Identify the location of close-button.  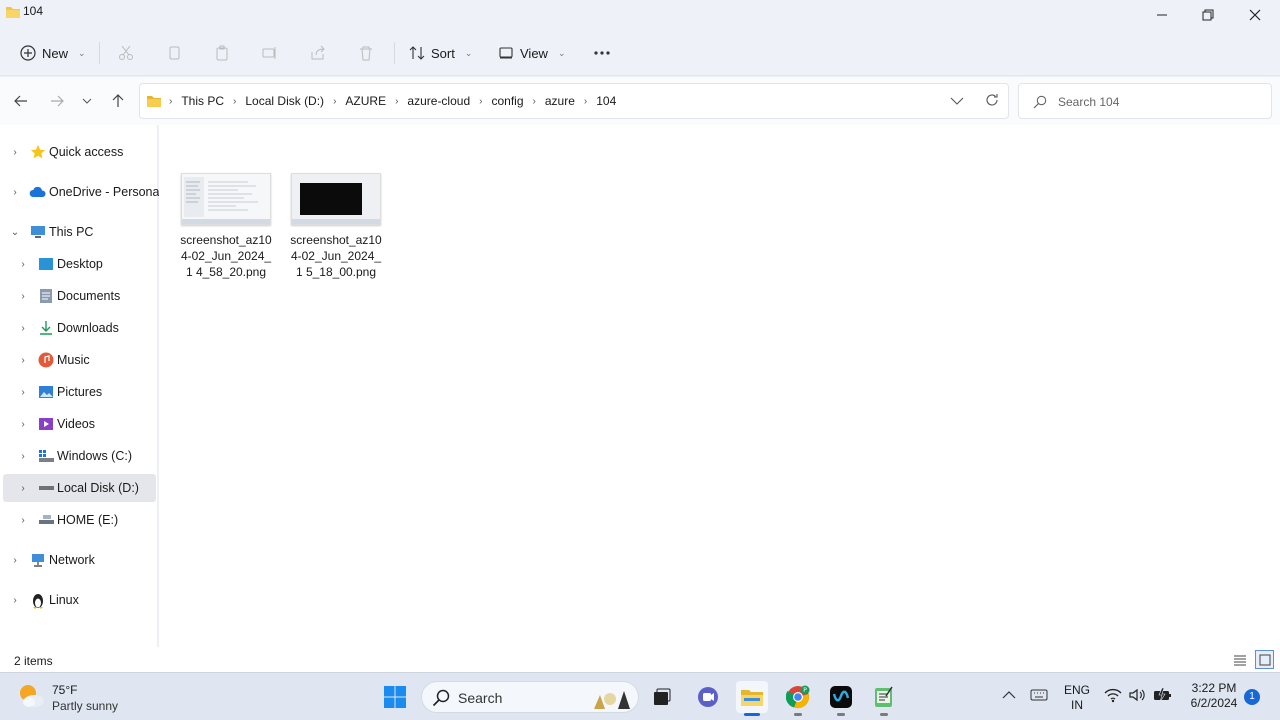
(1255, 15).